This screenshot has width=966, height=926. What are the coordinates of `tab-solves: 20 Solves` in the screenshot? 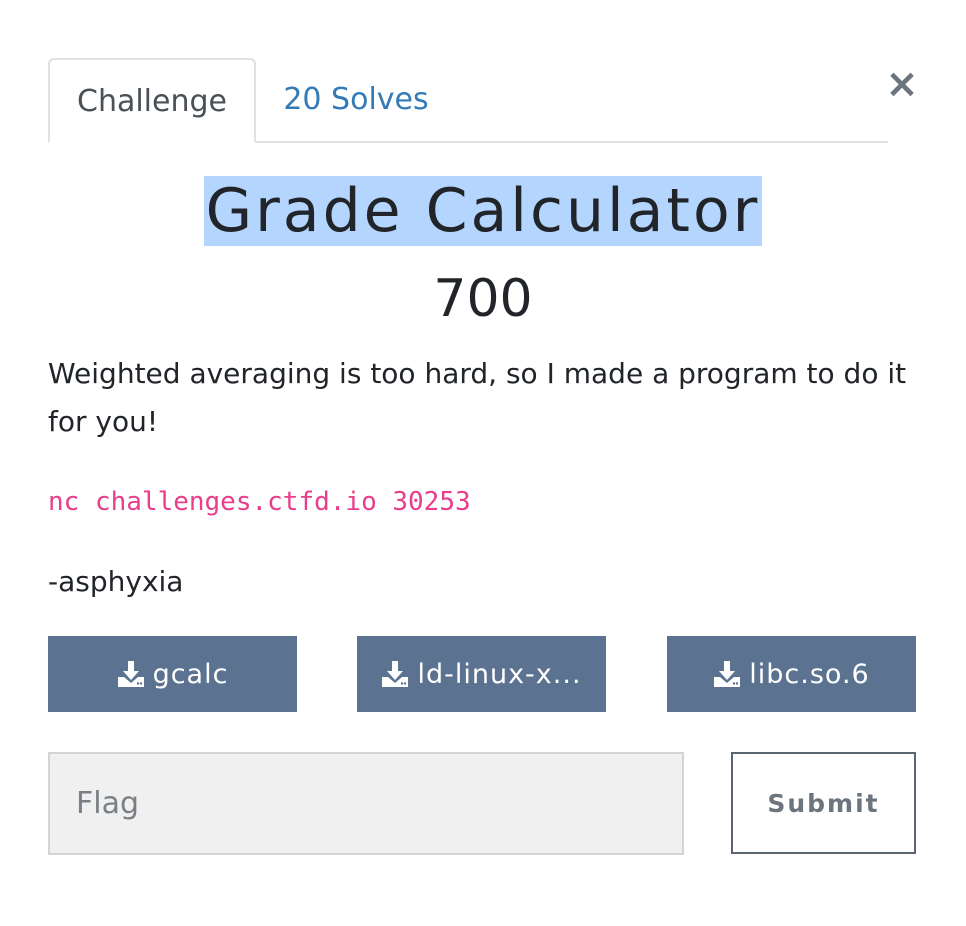 It's located at (356, 99).